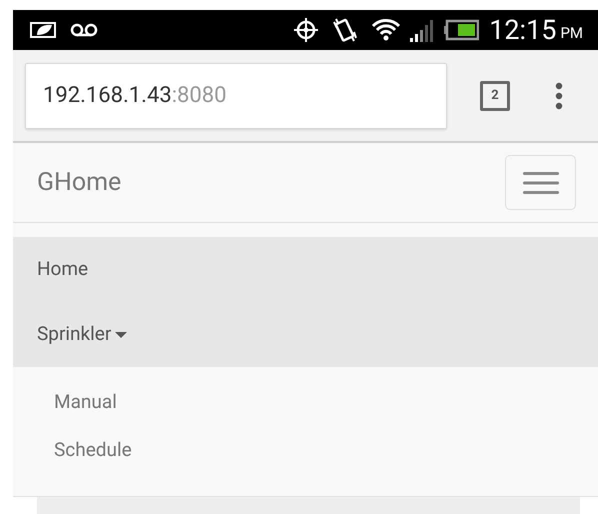 The height and width of the screenshot is (514, 598). What do you see at coordinates (271, 183) in the screenshot?
I see `brand-title: GHome` at bounding box center [271, 183].